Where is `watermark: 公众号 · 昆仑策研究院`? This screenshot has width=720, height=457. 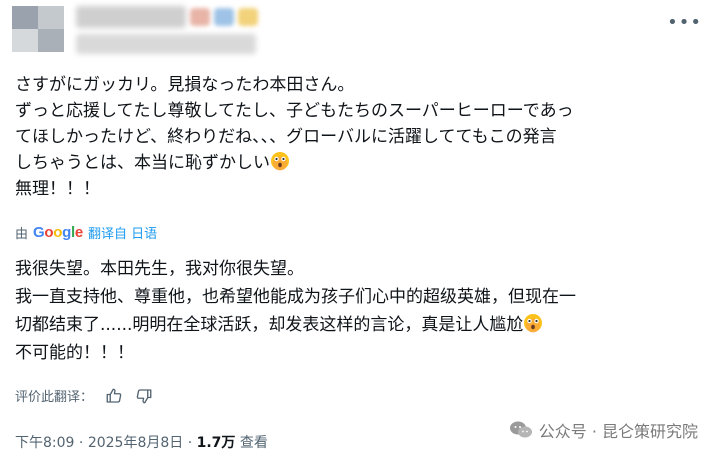
watermark: 公众号 · 昆仑策研究院 is located at coordinates (603, 430).